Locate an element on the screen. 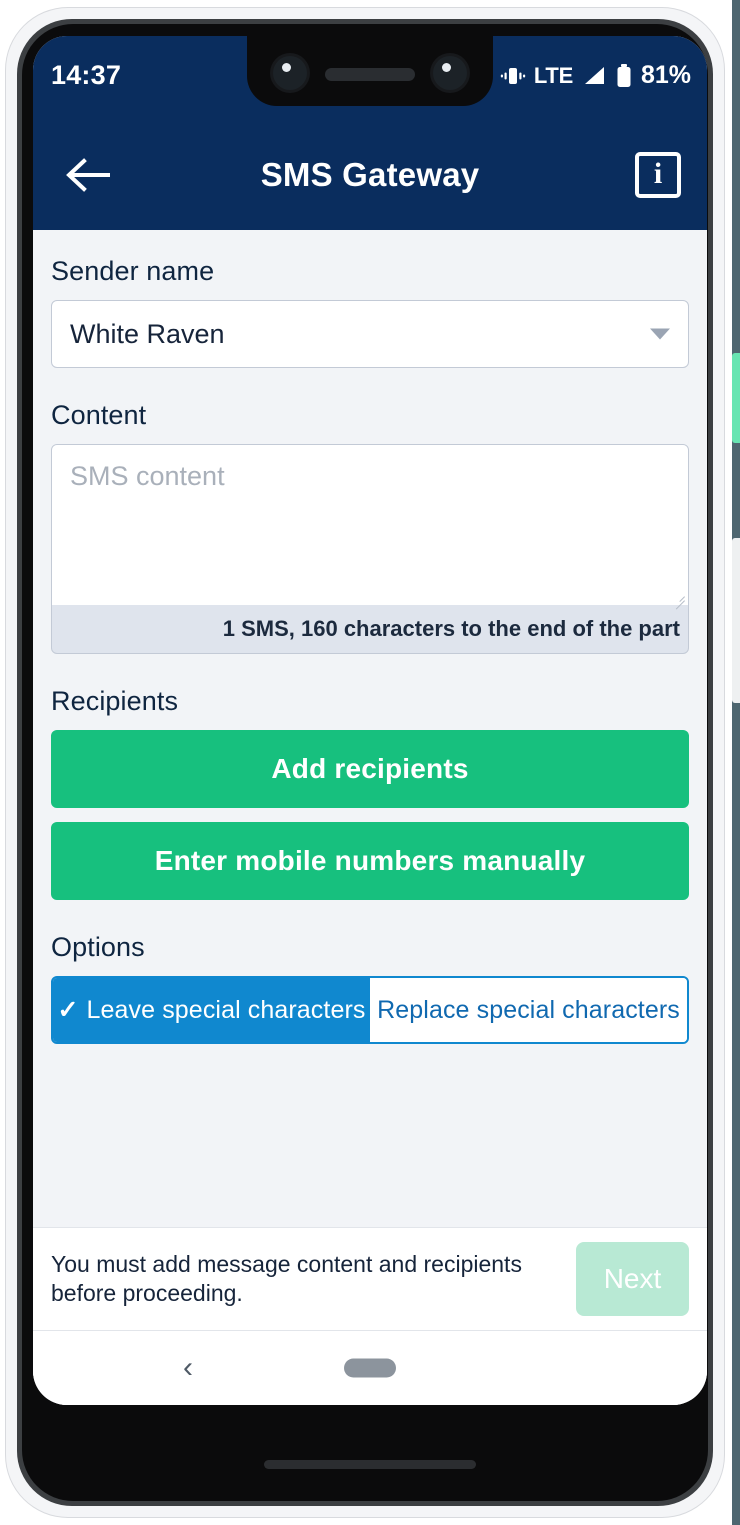 This screenshot has height=1525, width=740. content-placeholder: SMS content is located at coordinates (147, 476).